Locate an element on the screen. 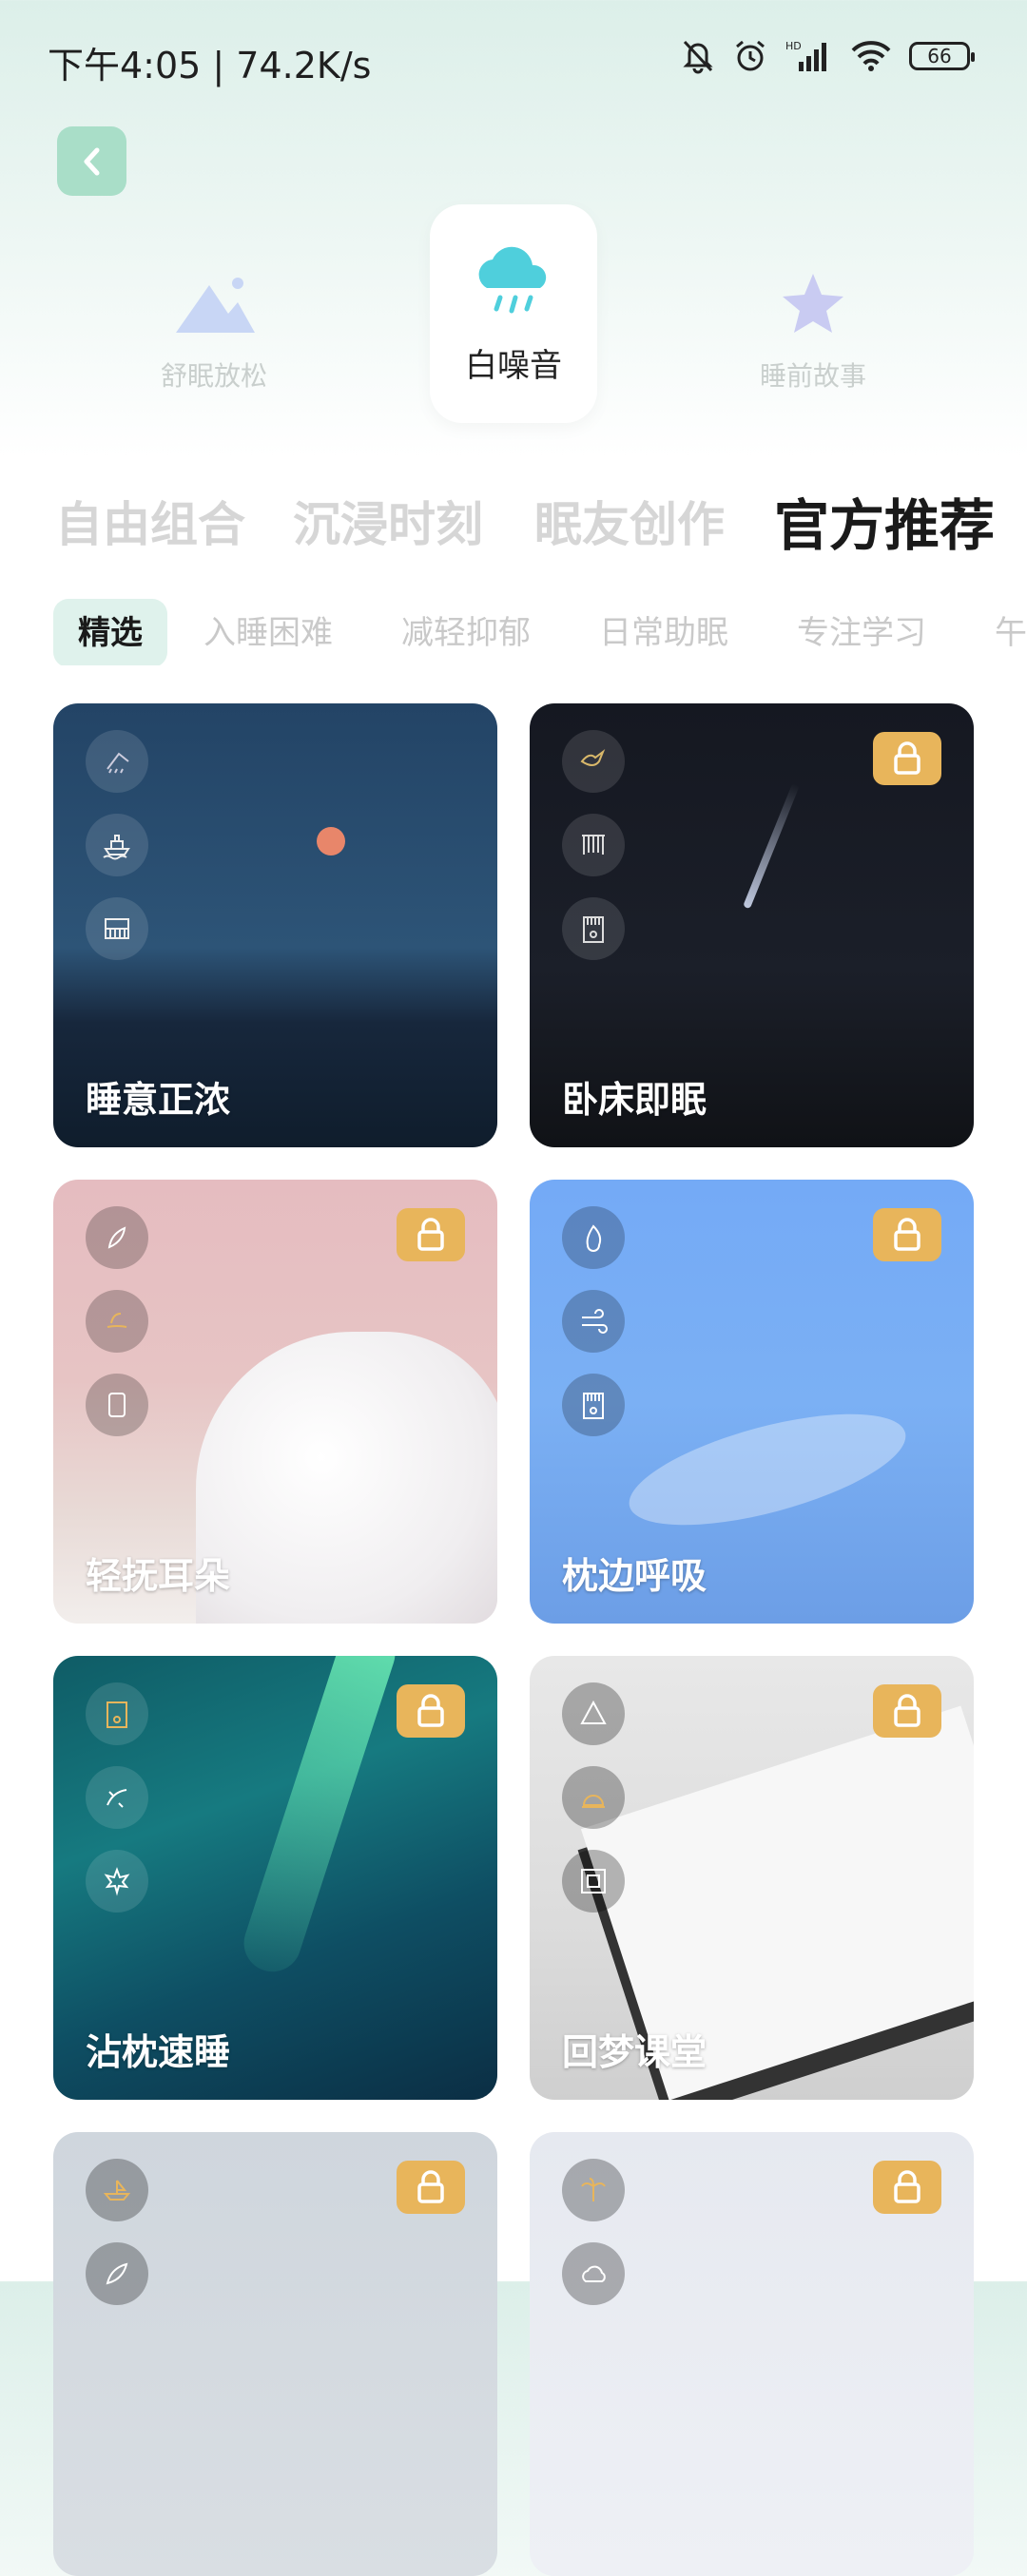 The image size is (1027, 2576). sound-card: 回梦课堂 is located at coordinates (752, 1878).